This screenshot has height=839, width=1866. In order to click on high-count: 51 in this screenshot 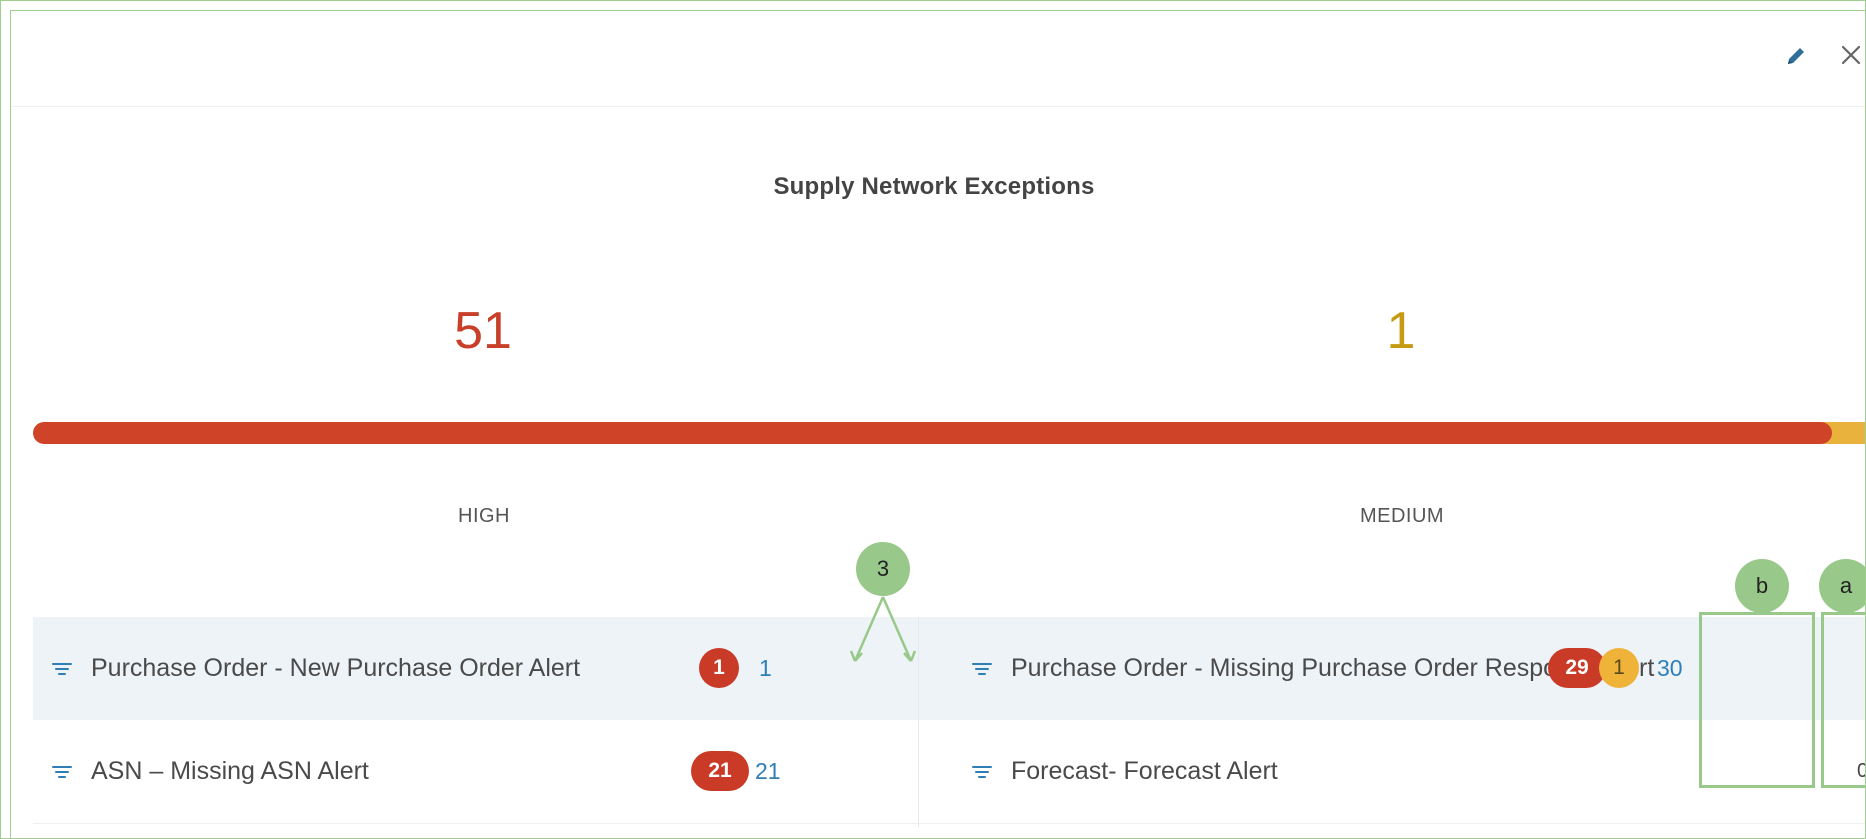, I will do `click(483, 331)`.